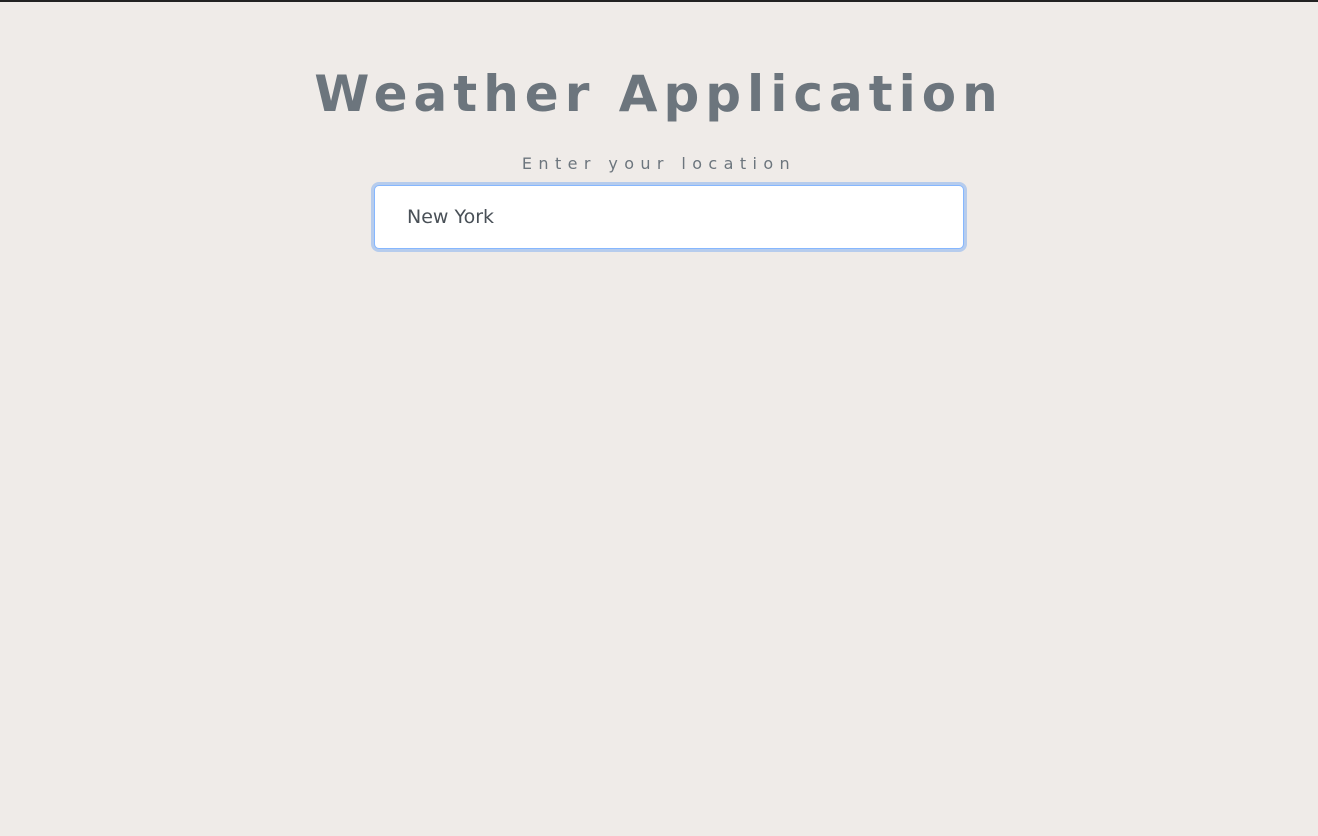 The image size is (1318, 836). What do you see at coordinates (659, 163) in the screenshot?
I see `location-label: Enter your location` at bounding box center [659, 163].